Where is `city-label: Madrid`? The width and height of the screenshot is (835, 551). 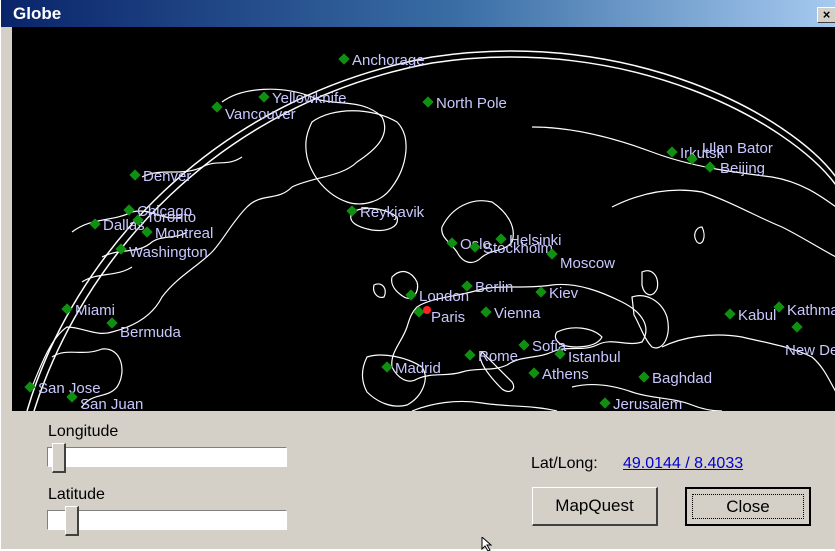 city-label: Madrid is located at coordinates (418, 368).